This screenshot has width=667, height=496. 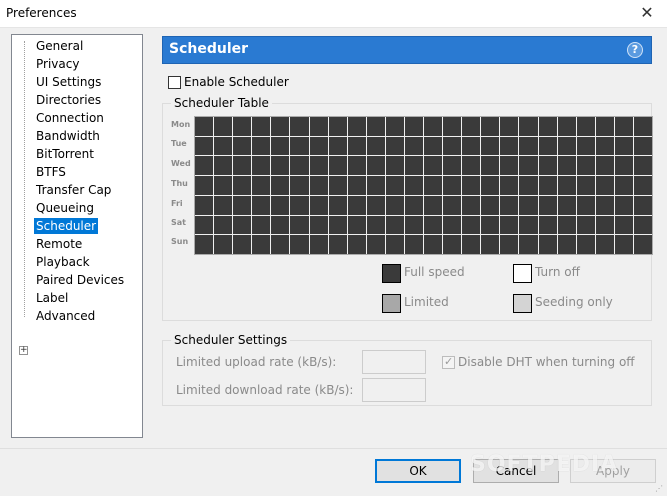 I want to click on tree-item-transfer-cap: Transfer Cap, so click(x=73, y=190).